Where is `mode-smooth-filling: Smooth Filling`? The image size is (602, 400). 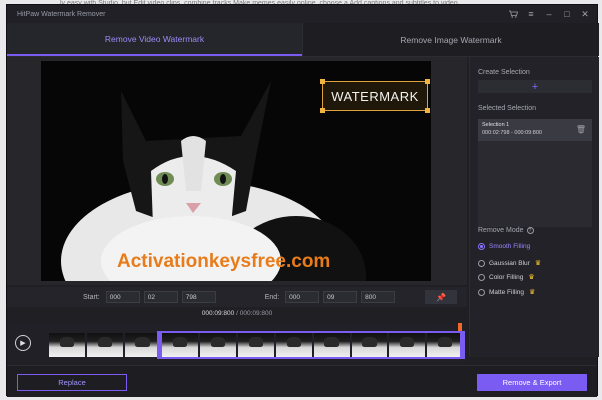 mode-smooth-filling: Smooth Filling is located at coordinates (504, 246).